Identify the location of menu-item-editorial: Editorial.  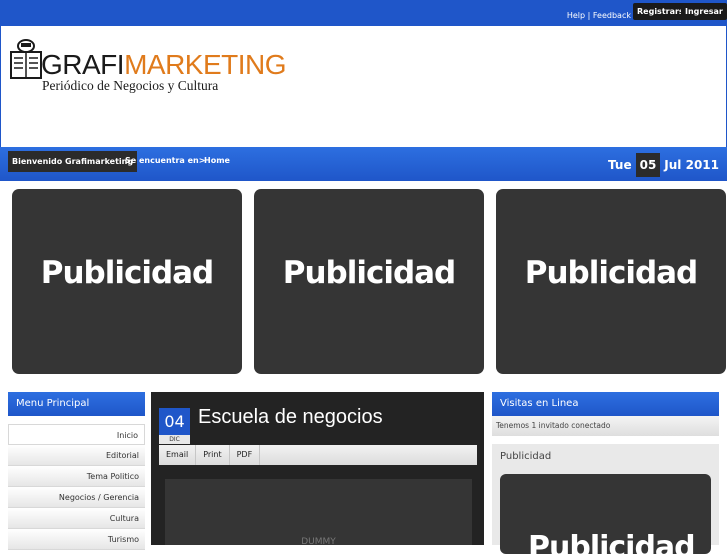
(76, 455).